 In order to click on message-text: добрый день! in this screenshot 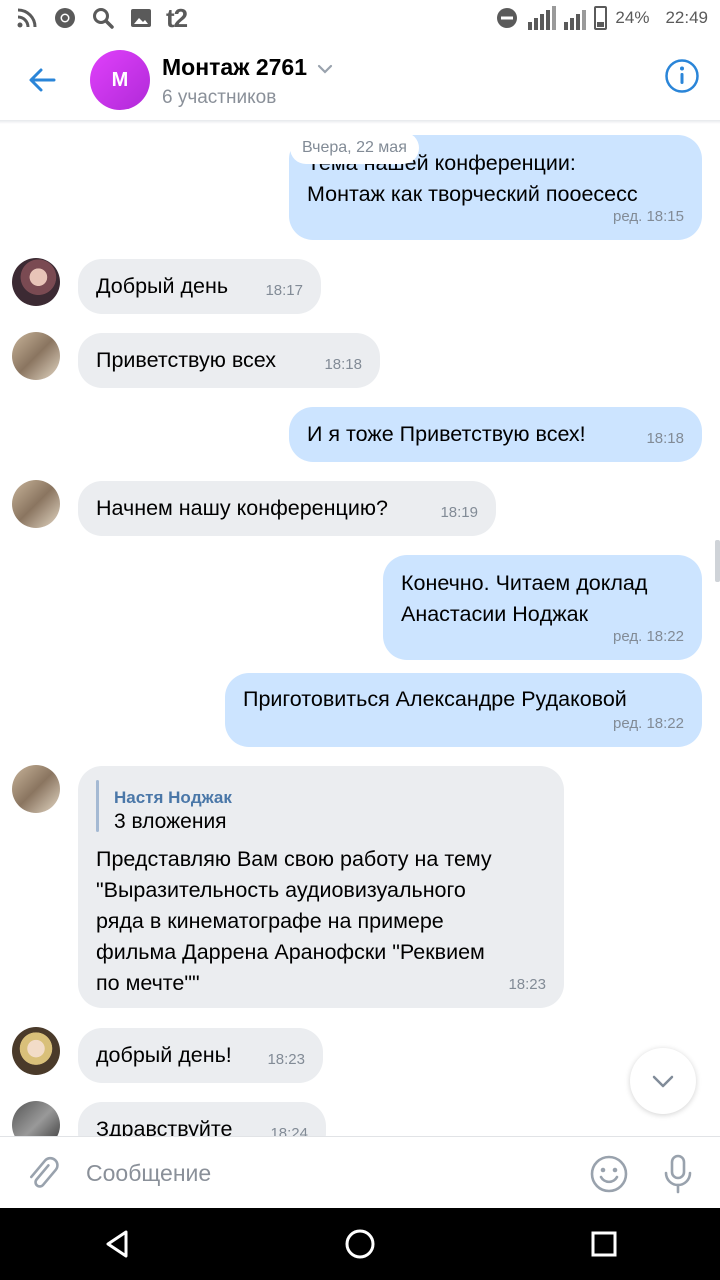, I will do `click(164, 1055)`.